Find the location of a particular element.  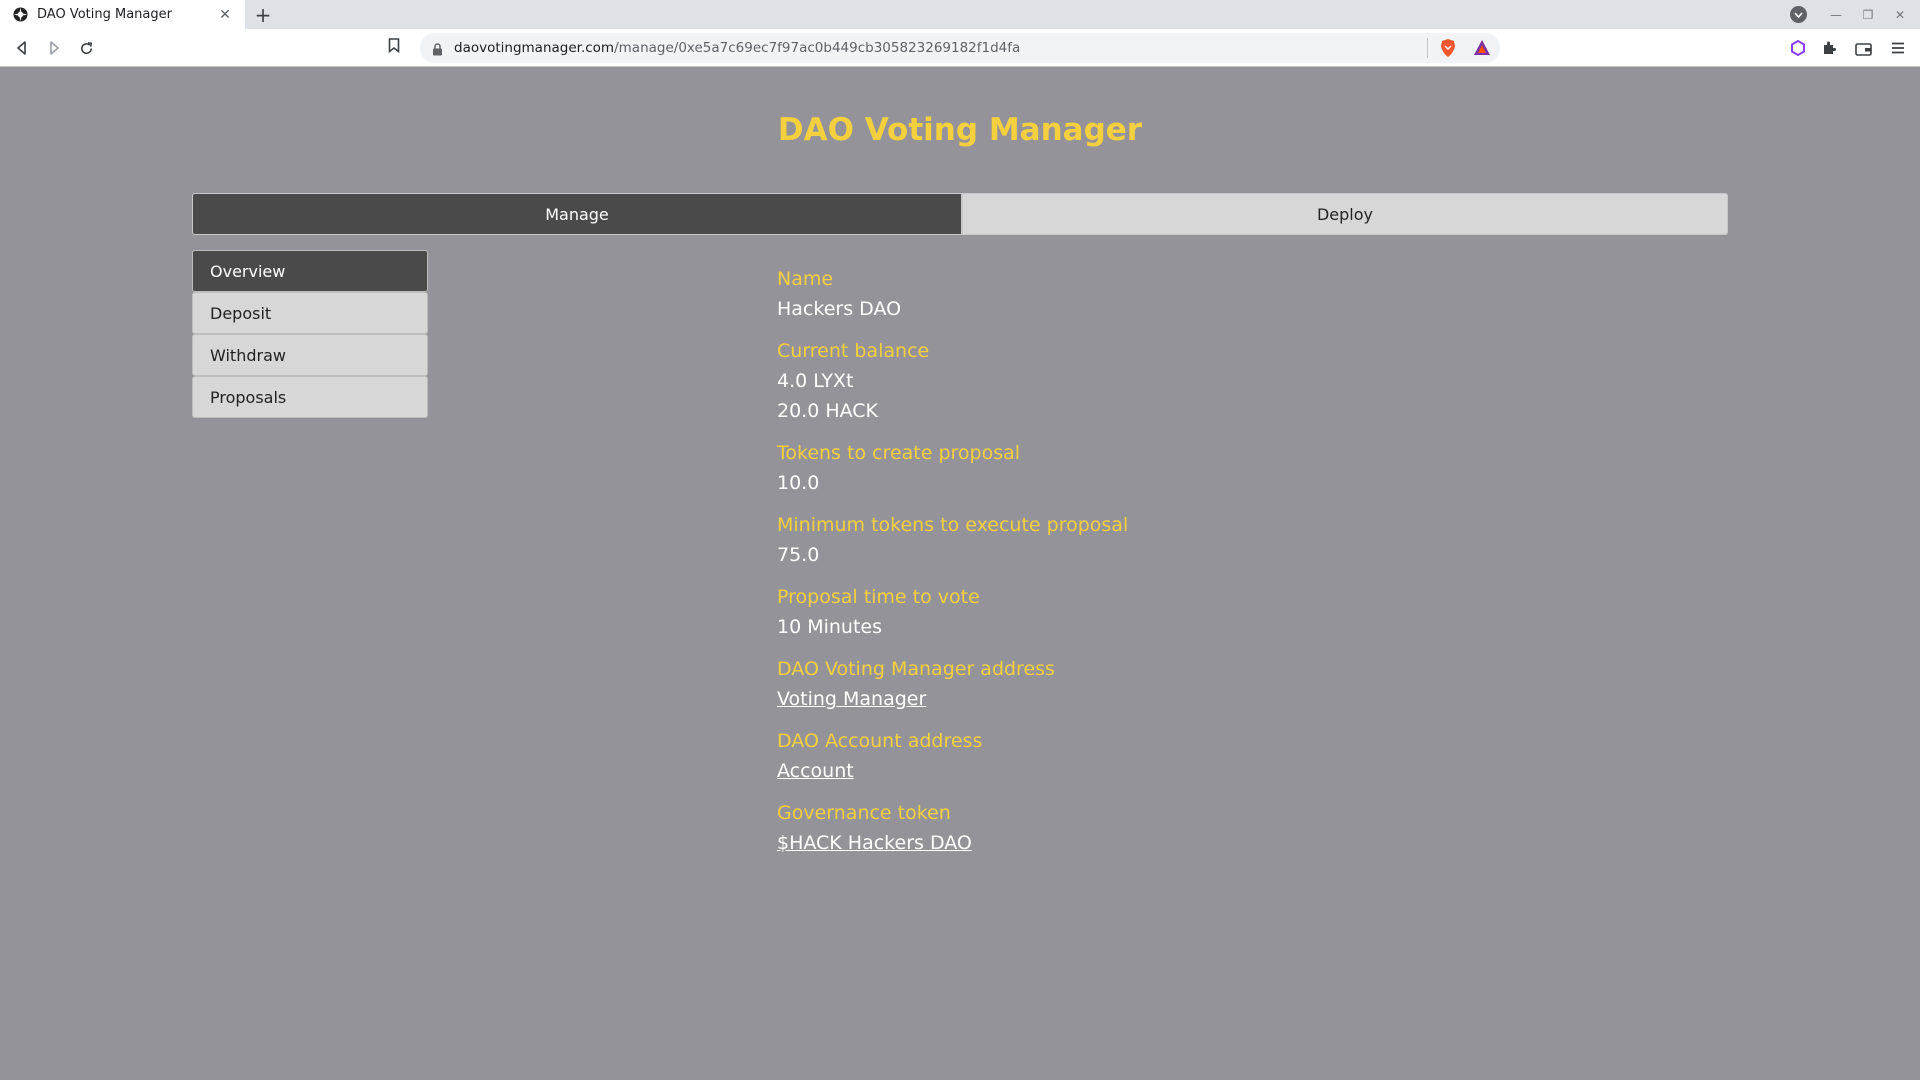

tab-search-icon is located at coordinates (1798, 14).